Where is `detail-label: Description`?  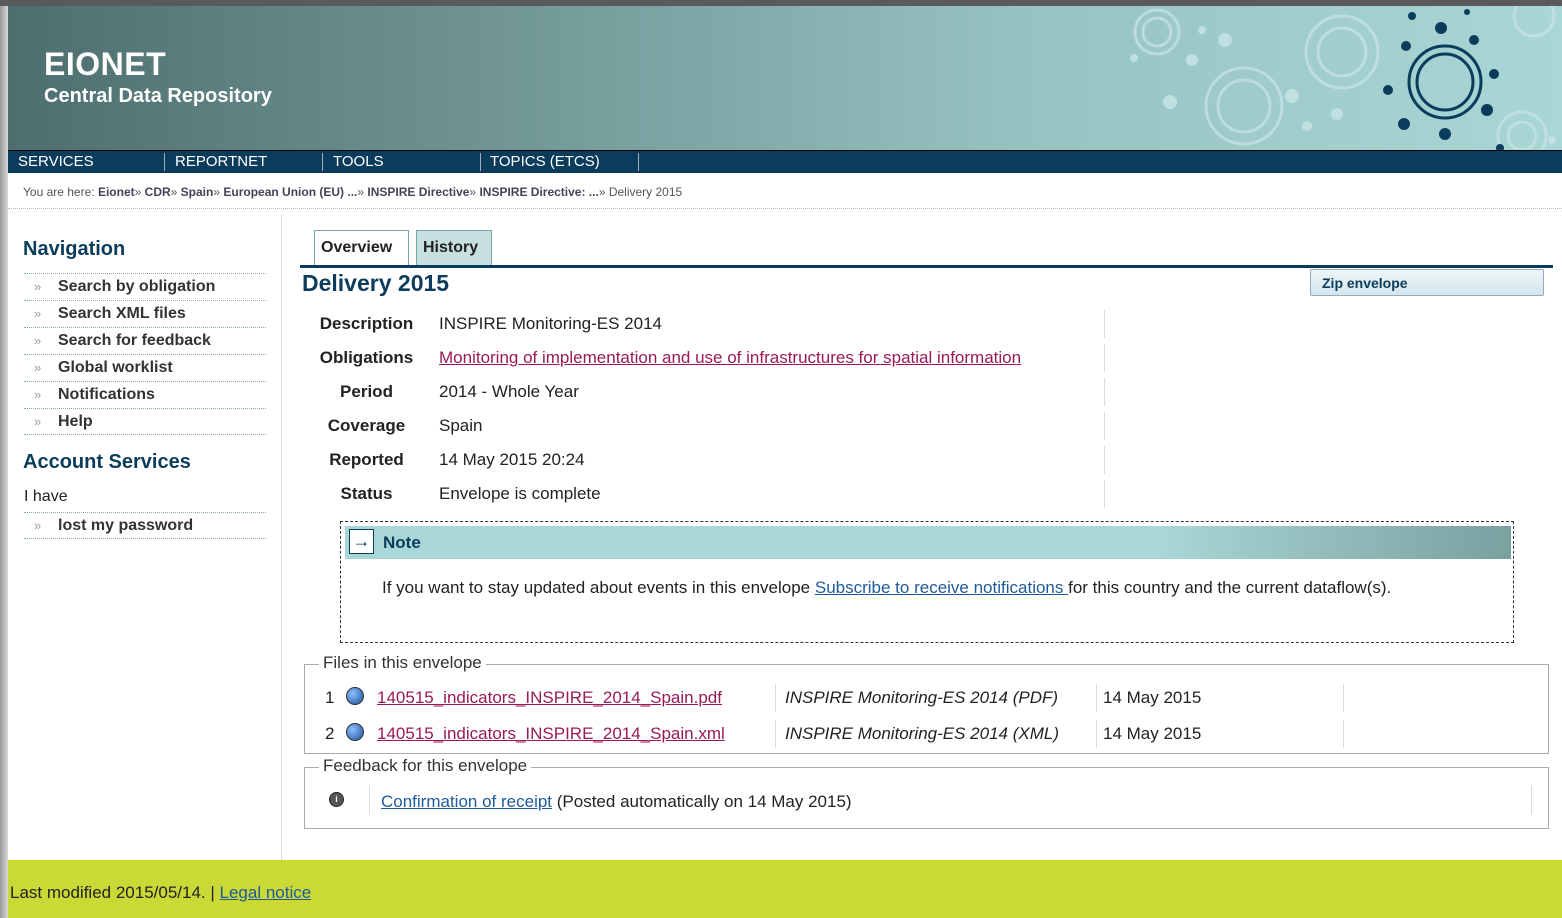 detail-label: Description is located at coordinates (366, 323).